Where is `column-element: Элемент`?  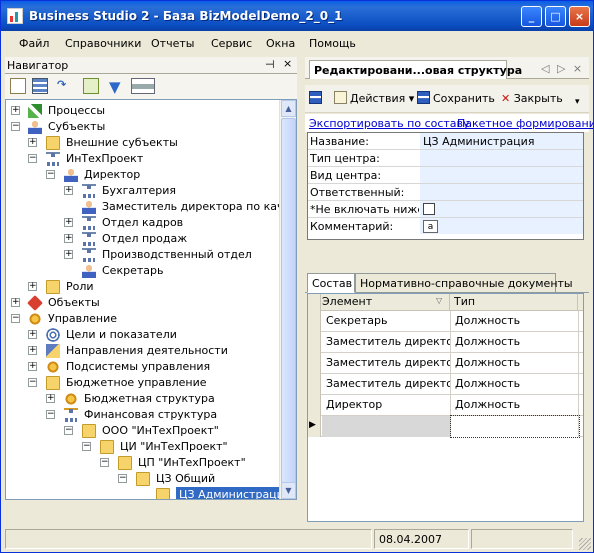 column-element: Элемент is located at coordinates (379, 302).